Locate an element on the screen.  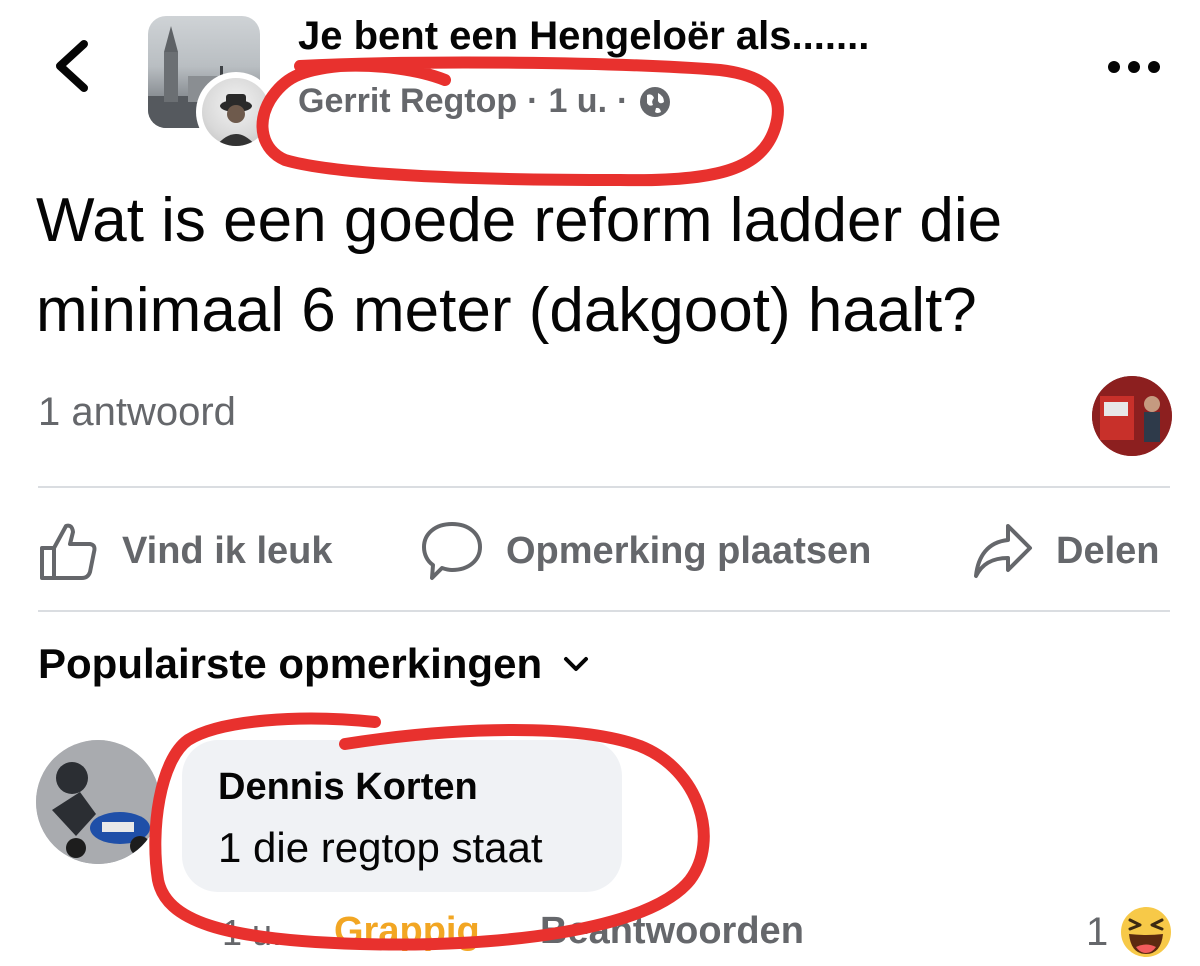
responder-photo is located at coordinates (1132, 416).